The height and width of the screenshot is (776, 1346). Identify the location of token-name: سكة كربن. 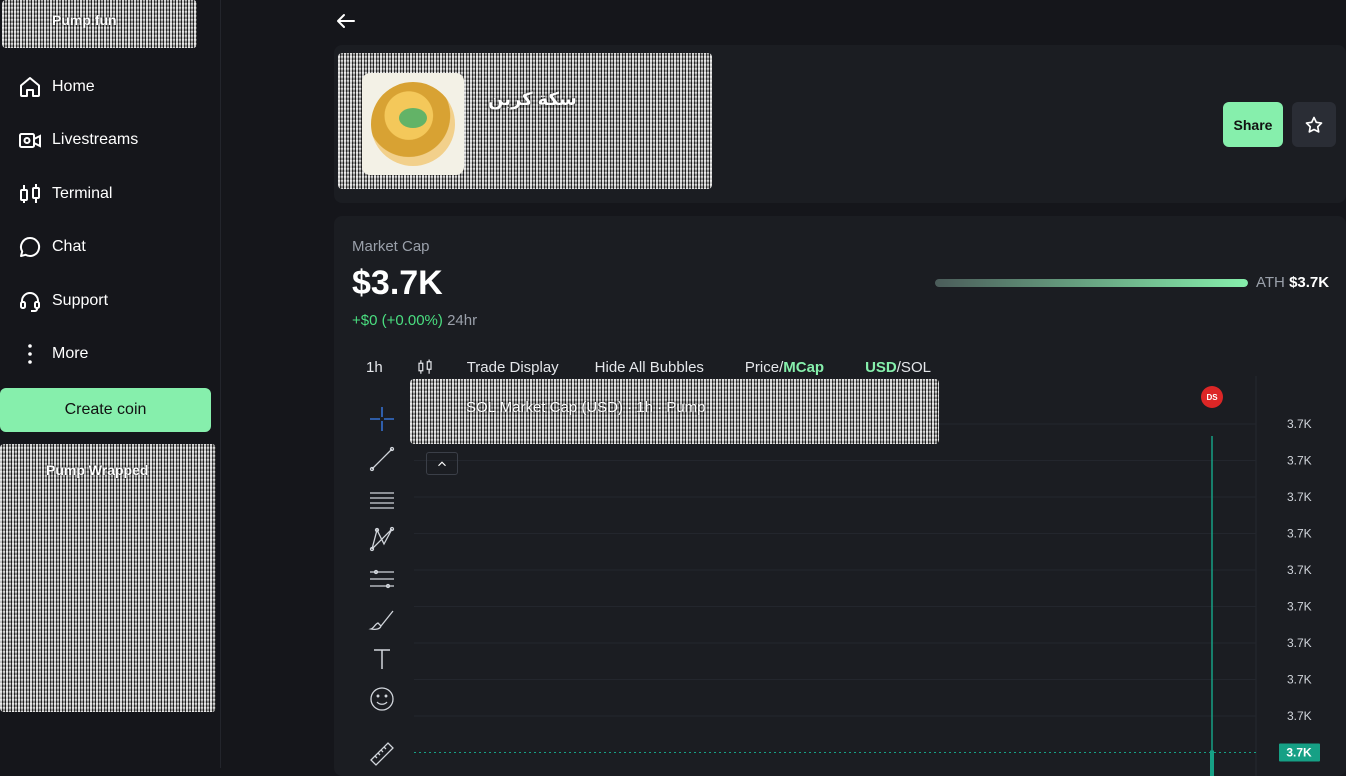
(532, 99).